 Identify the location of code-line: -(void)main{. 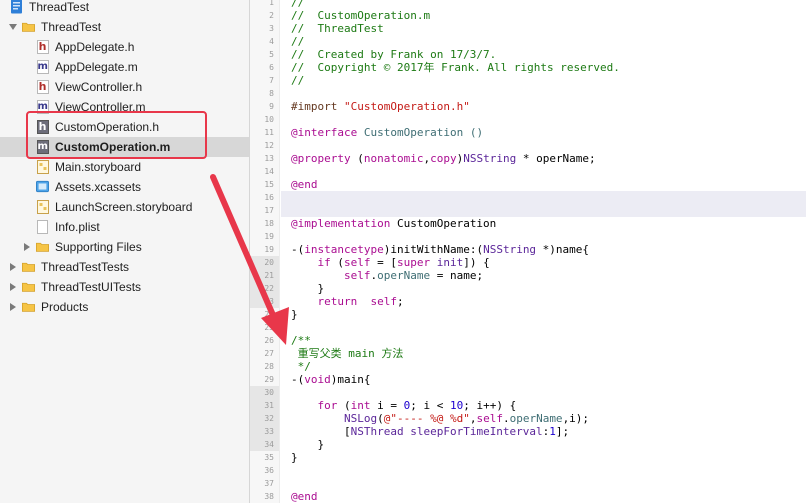
(331, 379).